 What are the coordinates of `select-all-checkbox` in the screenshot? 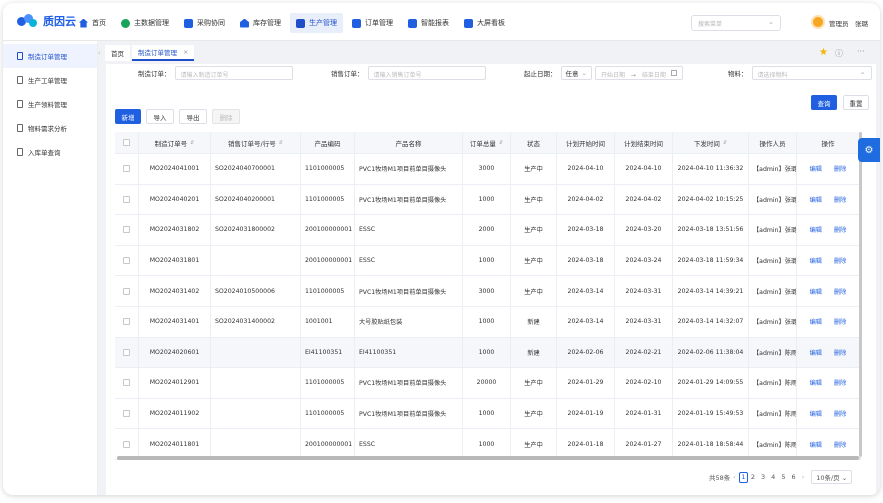 It's located at (126, 142).